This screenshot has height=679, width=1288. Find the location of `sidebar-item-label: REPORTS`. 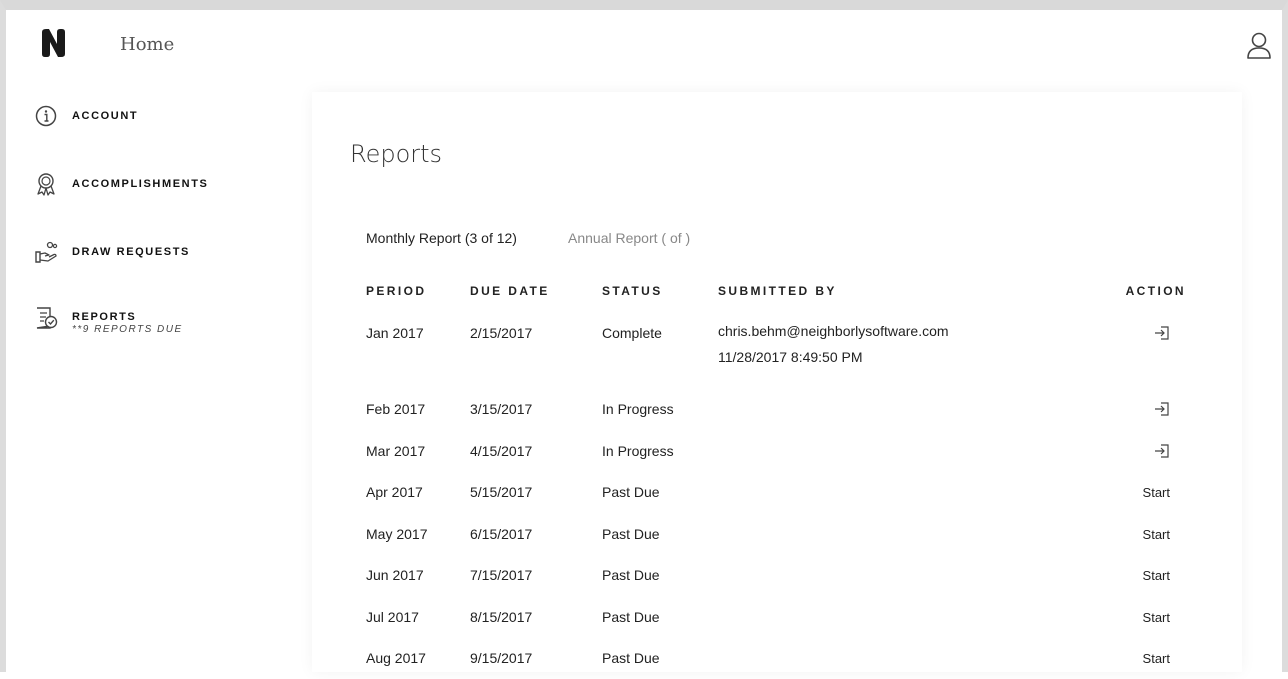

sidebar-item-label: REPORTS is located at coordinates (104, 317).